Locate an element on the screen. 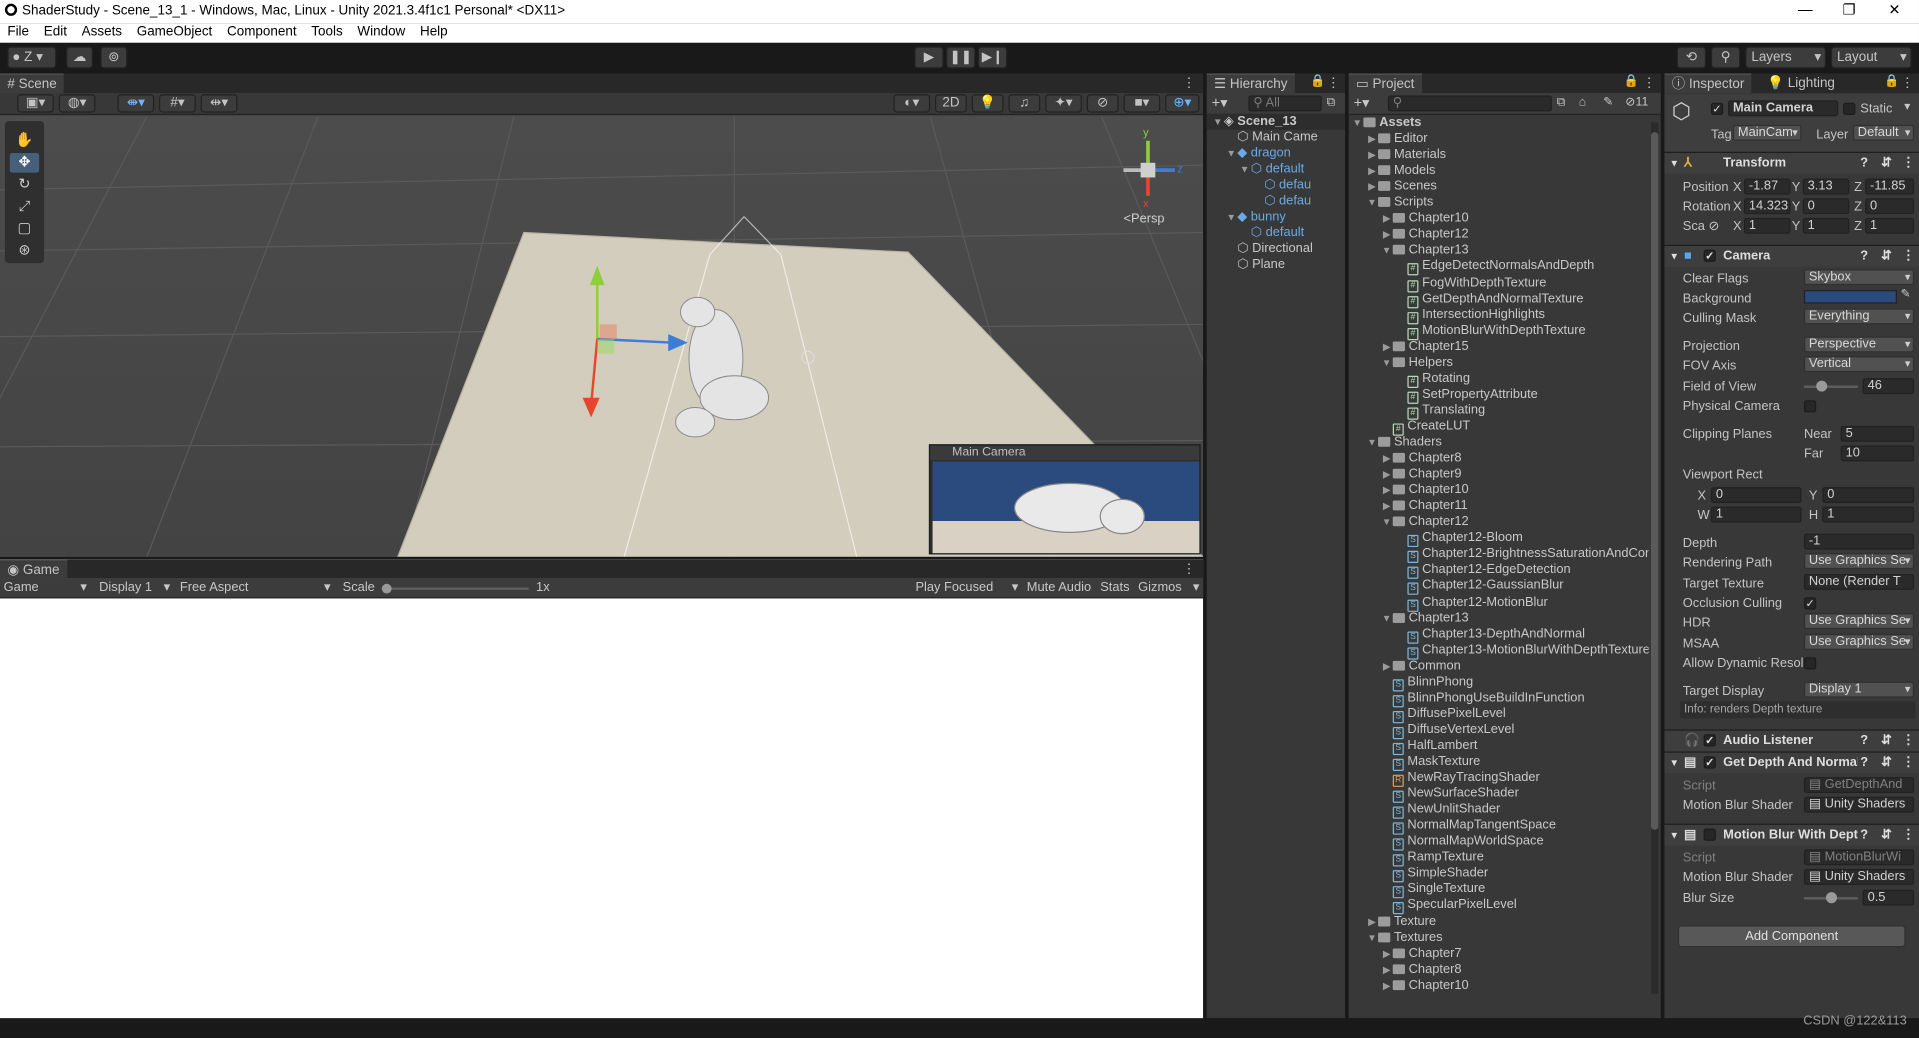 This screenshot has height=1038, width=1919. fov-slider-thumb is located at coordinates (1822, 386).